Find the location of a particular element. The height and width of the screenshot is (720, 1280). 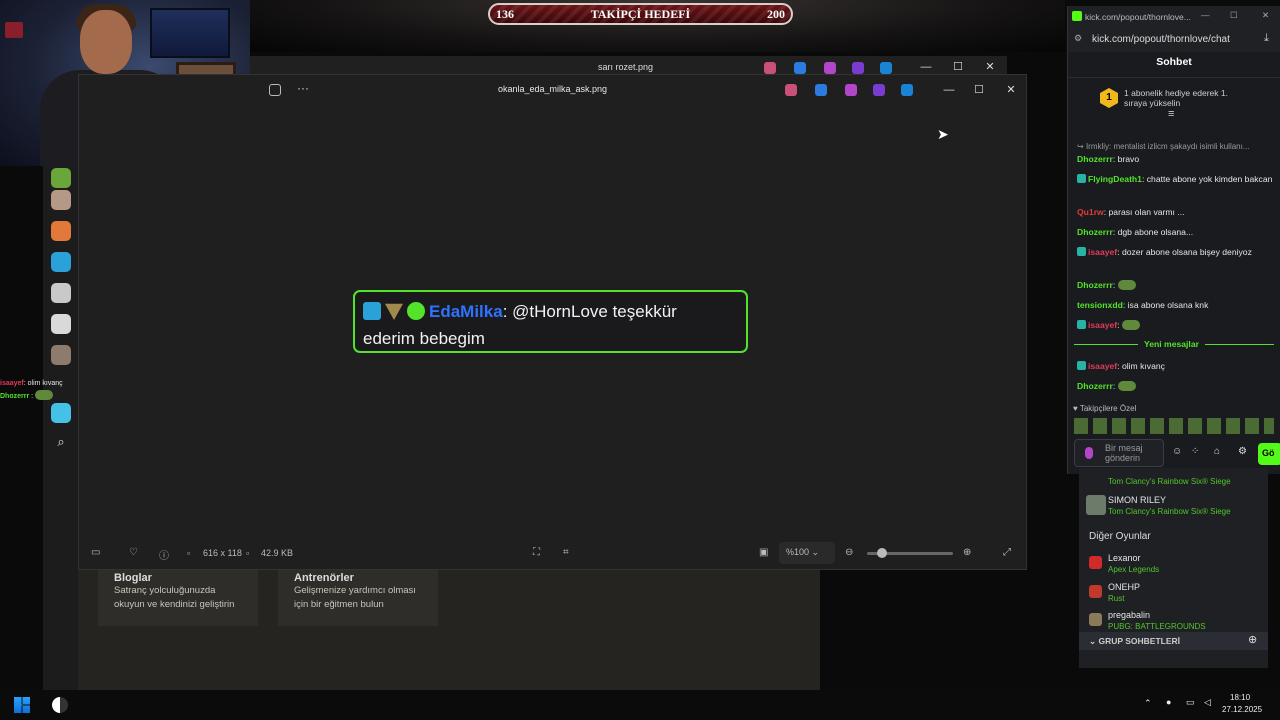

message-input: Bir mesaj gönderin is located at coordinates (1119, 453).